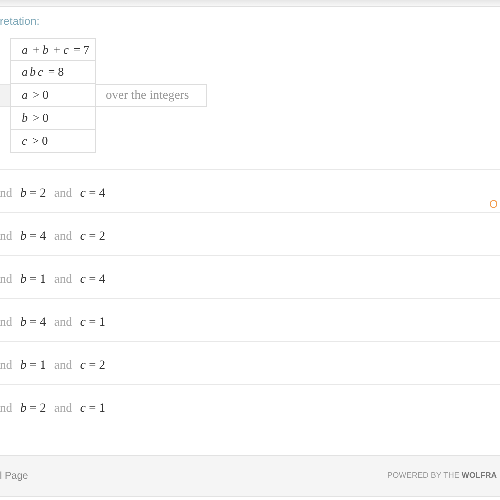 The image size is (500, 500). Describe the element at coordinates (14, 476) in the screenshot. I see `footer-link: l Page` at that location.